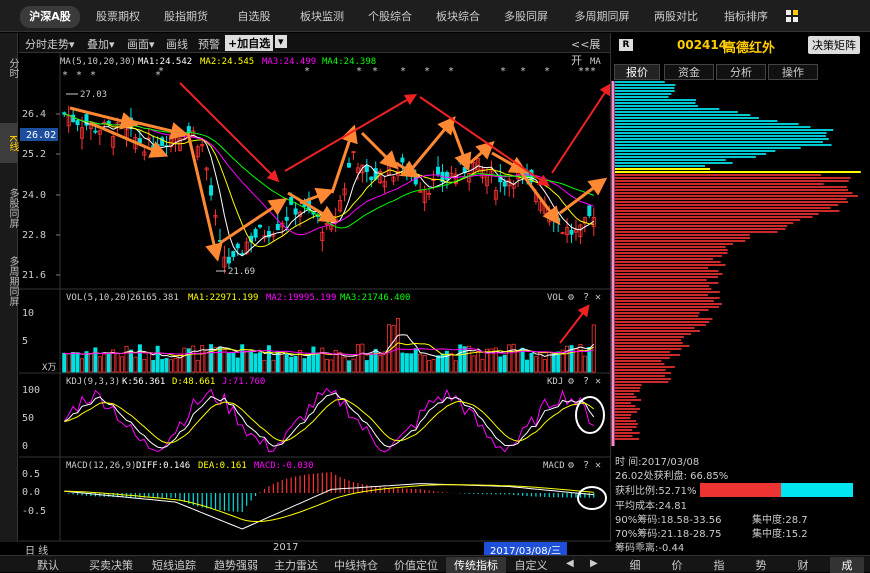  Describe the element at coordinates (594, 563) in the screenshot. I see `tab-scroll-right-icon: ▶` at that location.